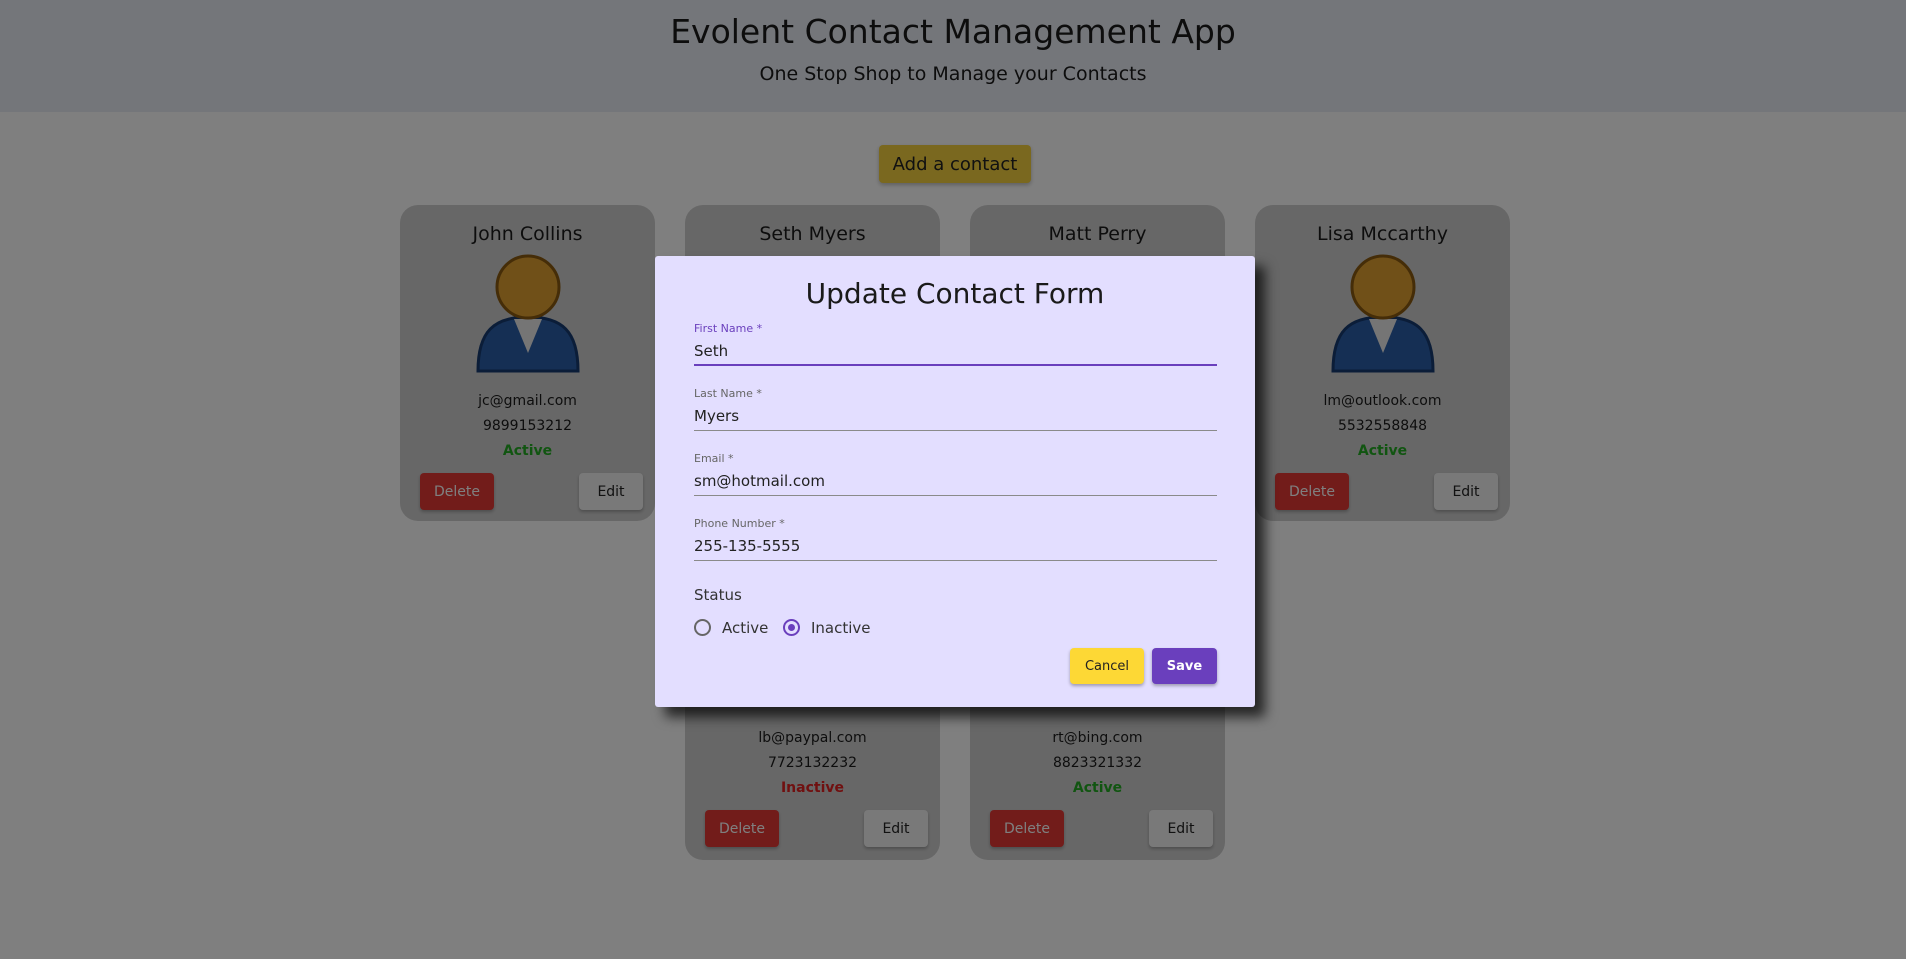 The width and height of the screenshot is (1906, 959). What do you see at coordinates (791, 627) in the screenshot?
I see `radio-checked-icon` at bounding box center [791, 627].